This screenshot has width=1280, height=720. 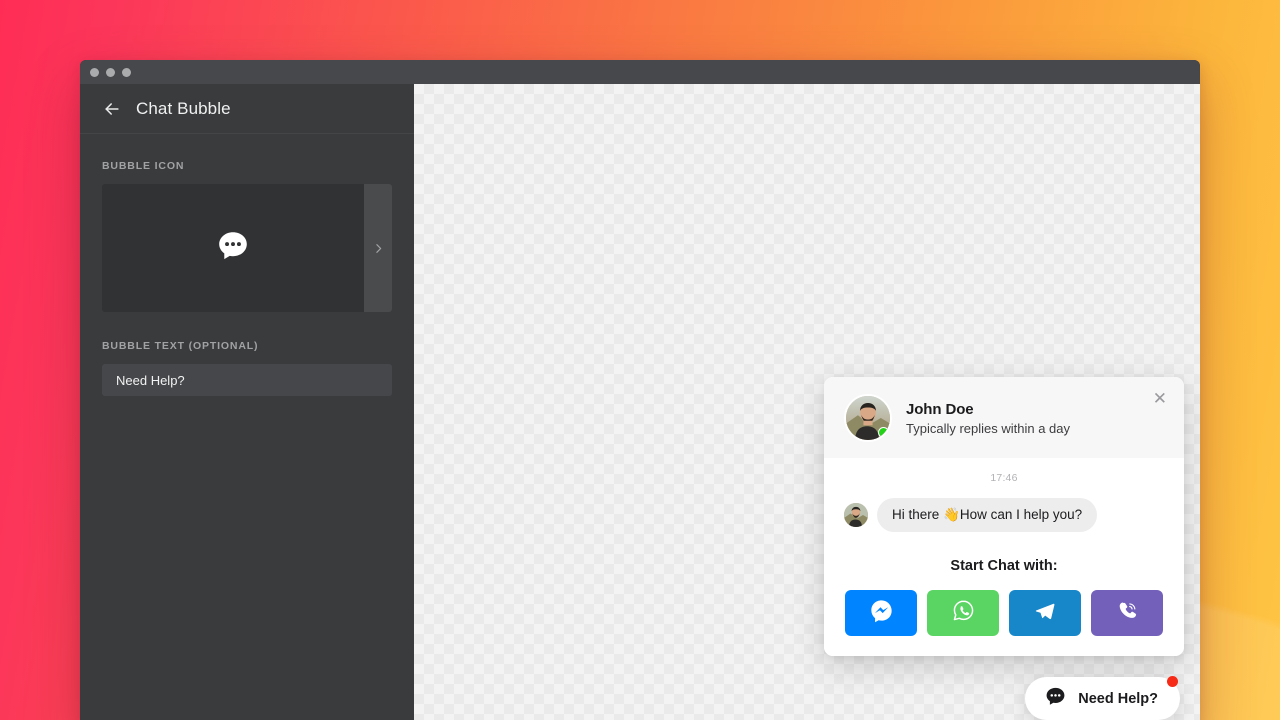 I want to click on bubble-icon-preview, so click(x=233, y=248).